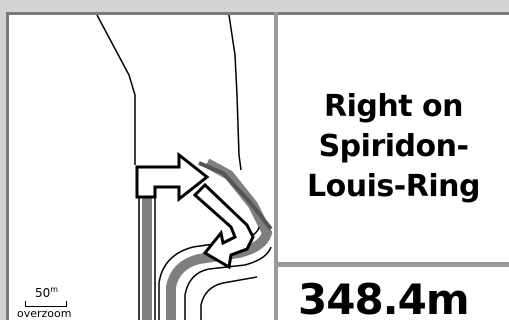 This screenshot has width=509, height=320. Describe the element at coordinates (47, 302) in the screenshot. I see `map-scale: 50m overzoom` at that location.